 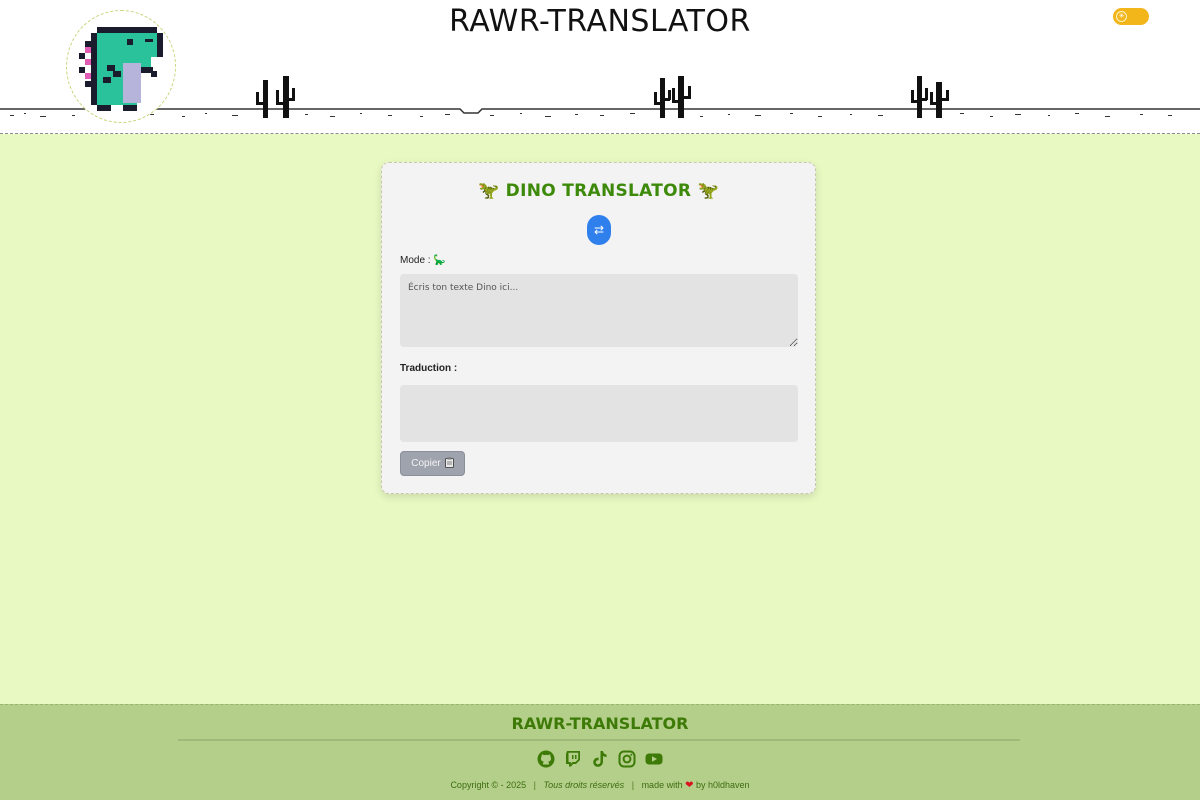 I want to click on swap-mode-button: ⇄, so click(x=599, y=230).